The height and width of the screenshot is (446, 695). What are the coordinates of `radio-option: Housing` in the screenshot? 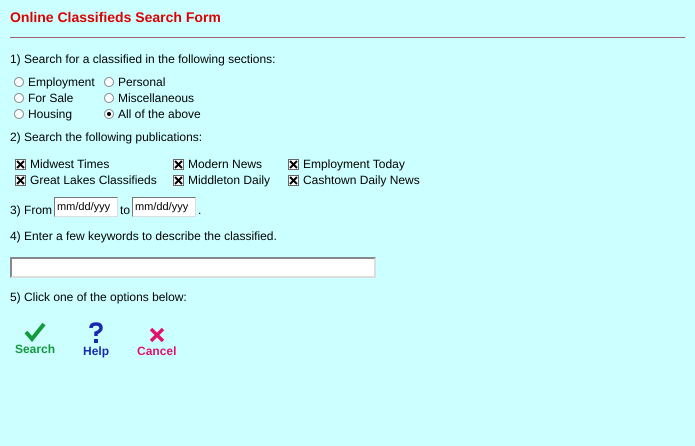 It's located at (59, 114).